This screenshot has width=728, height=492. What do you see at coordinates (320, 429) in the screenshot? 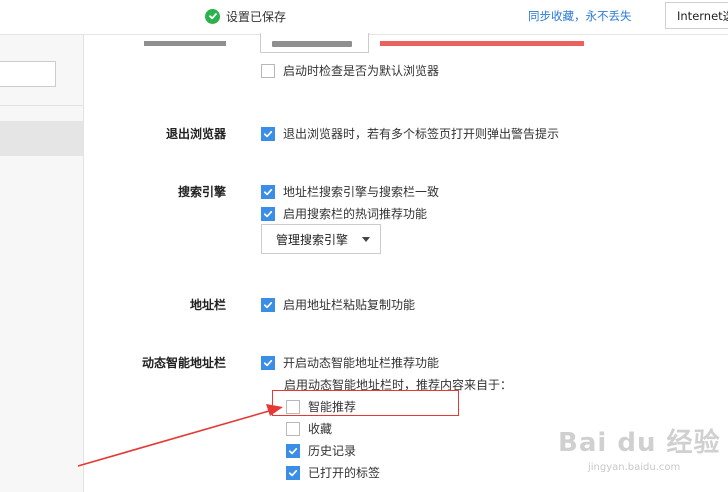
I see `favorites-label: 收藏` at bounding box center [320, 429].